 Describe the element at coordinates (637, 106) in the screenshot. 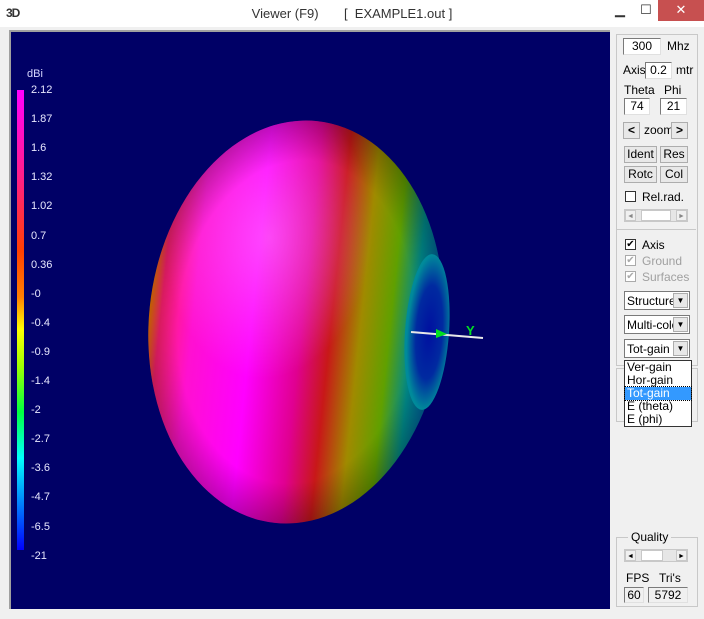

I see `theta-input: 74` at that location.